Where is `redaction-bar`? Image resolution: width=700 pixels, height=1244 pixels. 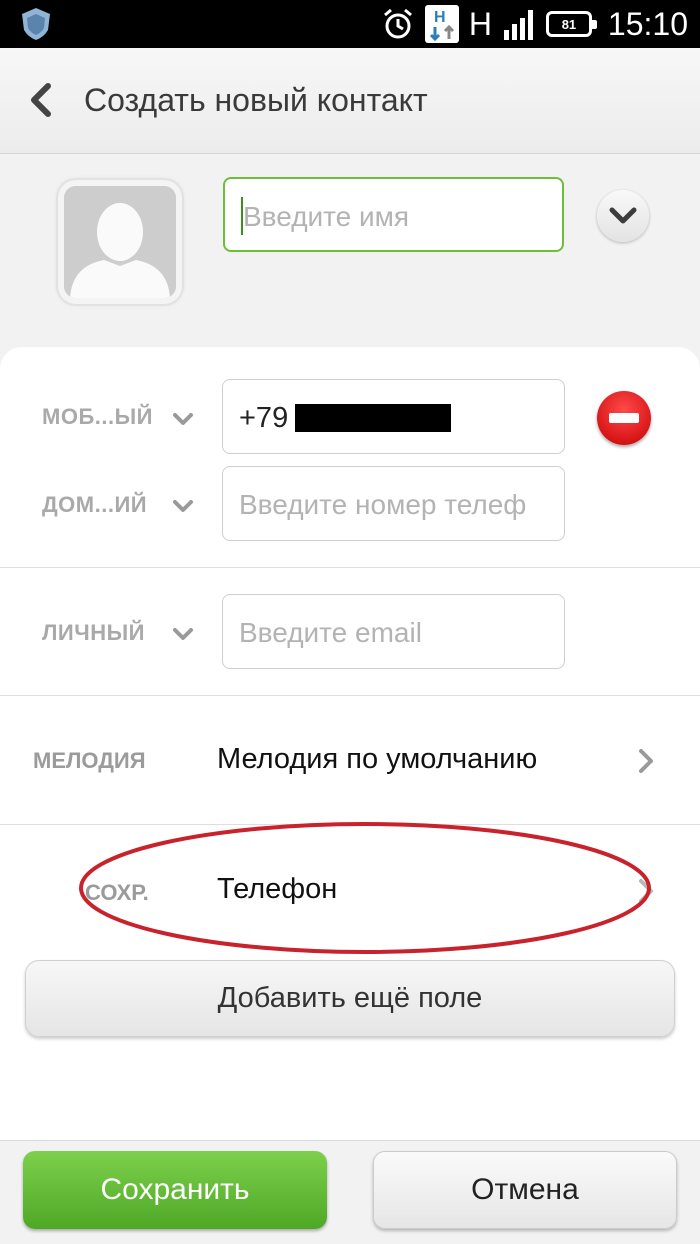
redaction-bar is located at coordinates (373, 418).